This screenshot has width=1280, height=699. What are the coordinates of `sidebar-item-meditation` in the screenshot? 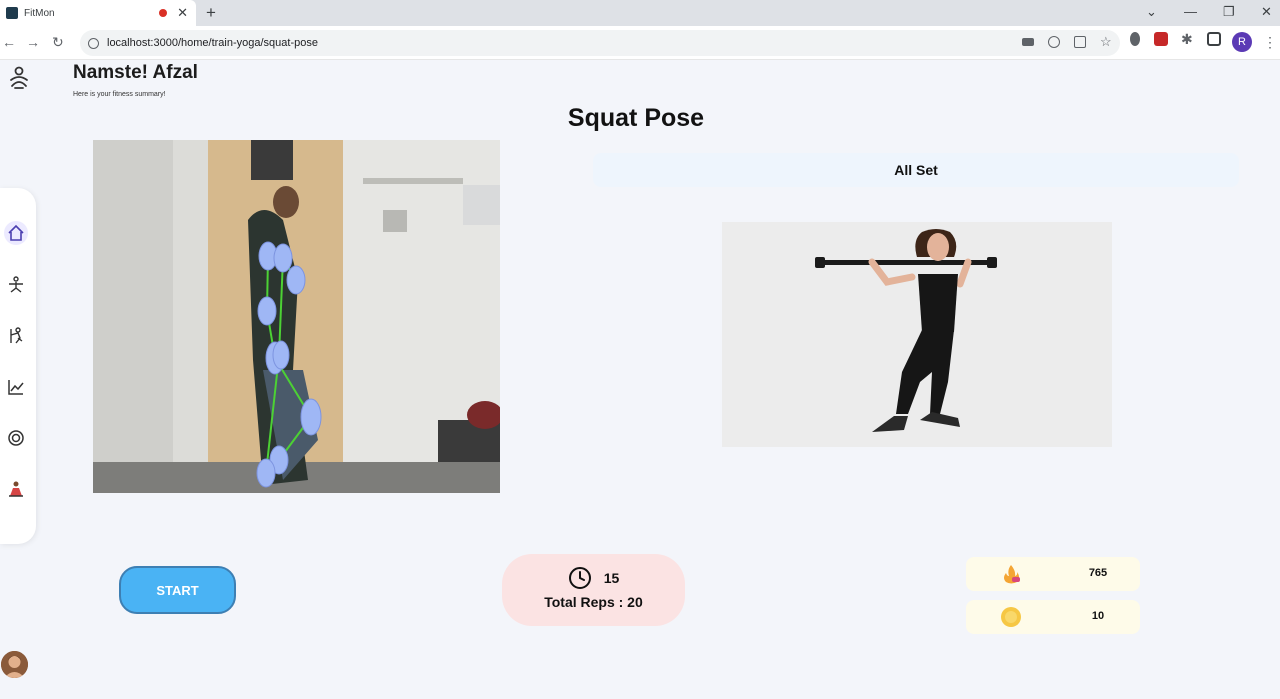 It's located at (16, 489).